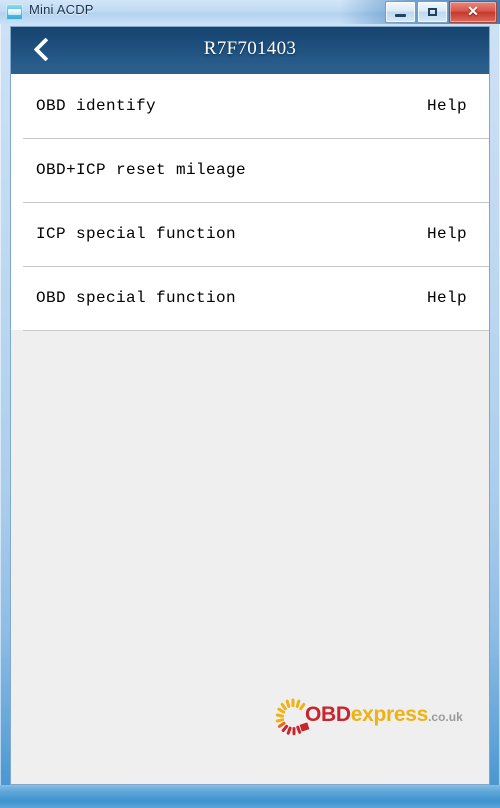 This screenshot has width=500, height=808. I want to click on window-controls: ✕, so click(440, 12).